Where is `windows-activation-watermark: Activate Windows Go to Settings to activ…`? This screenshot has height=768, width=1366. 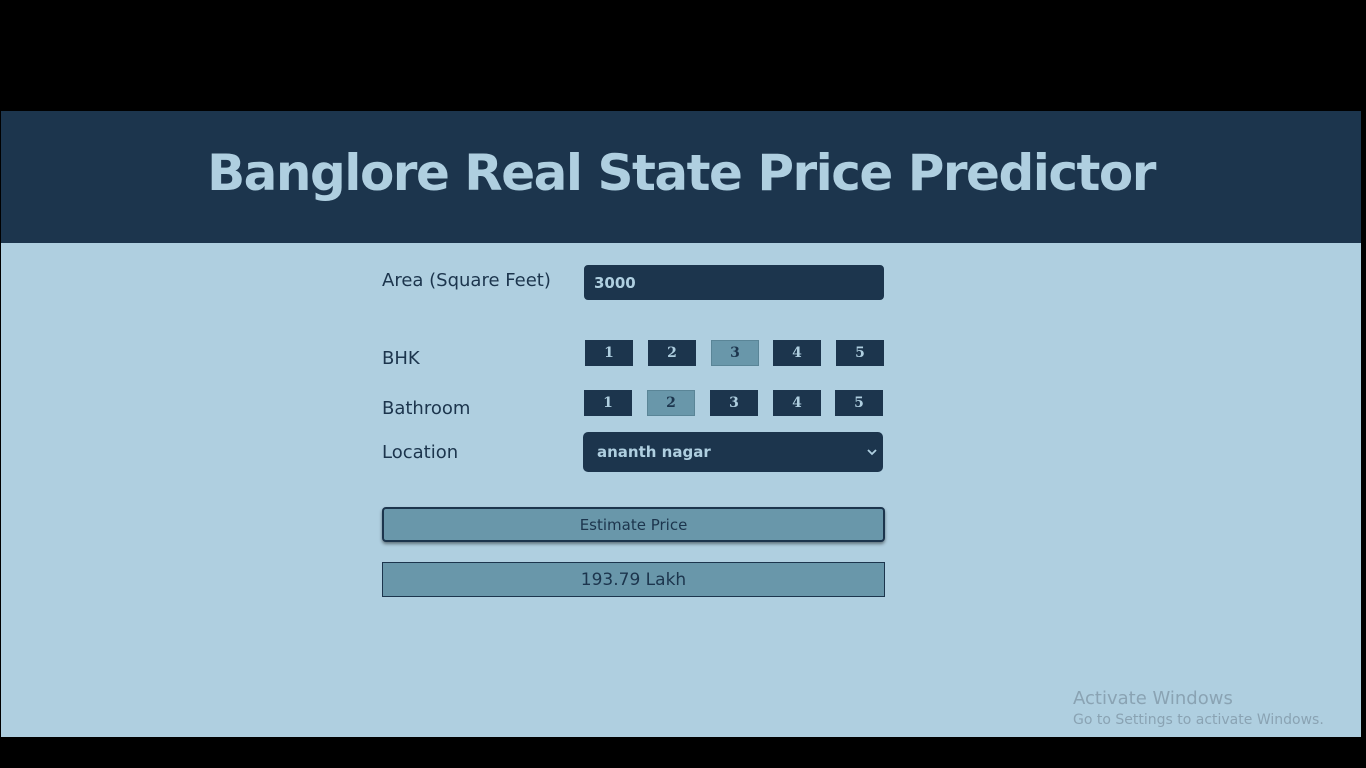 windows-activation-watermark: Activate Windows Go to Settings to activ… is located at coordinates (1198, 708).